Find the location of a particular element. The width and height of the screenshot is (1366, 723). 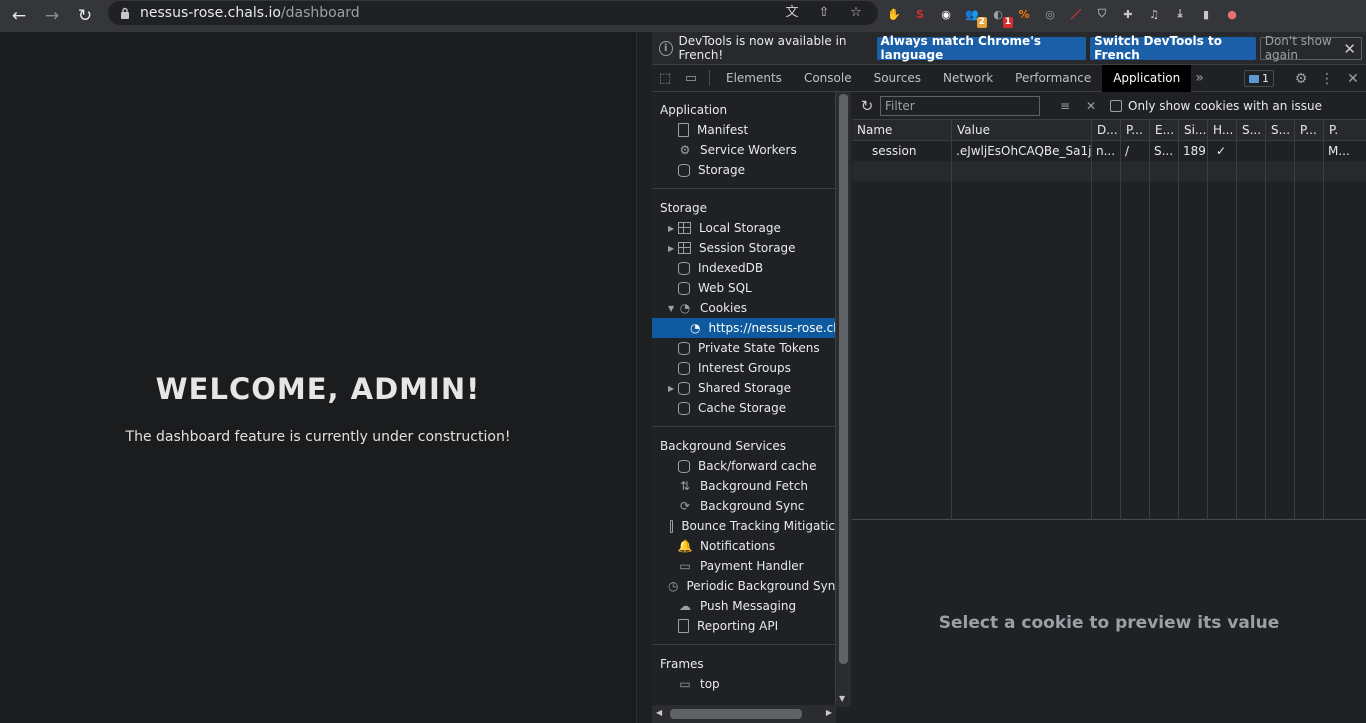

device-toolbar-icon: ▭ is located at coordinates (691, 78).